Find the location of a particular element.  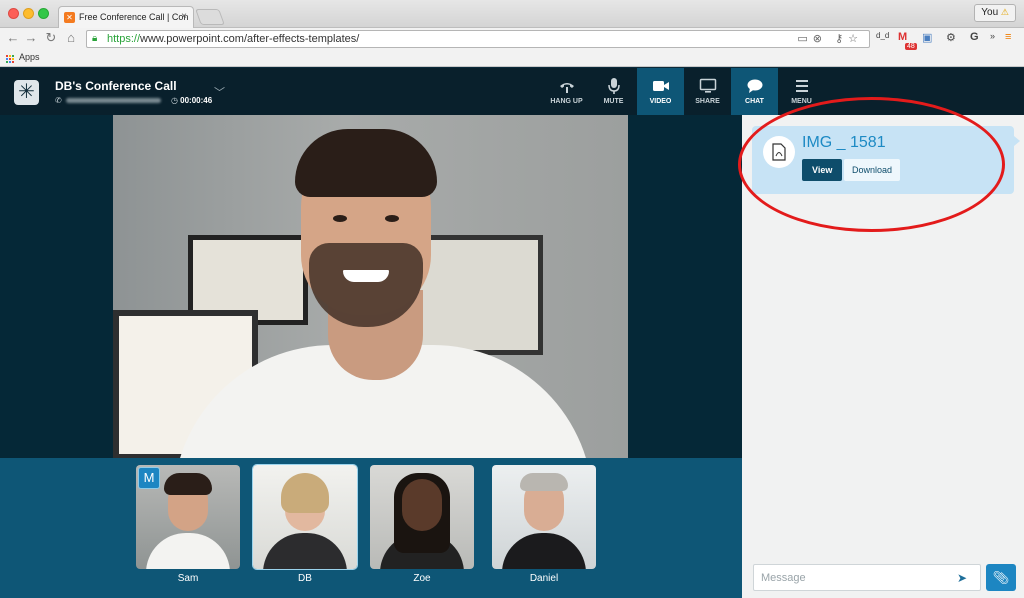

hang-up-button: HANG UP is located at coordinates (566, 91).